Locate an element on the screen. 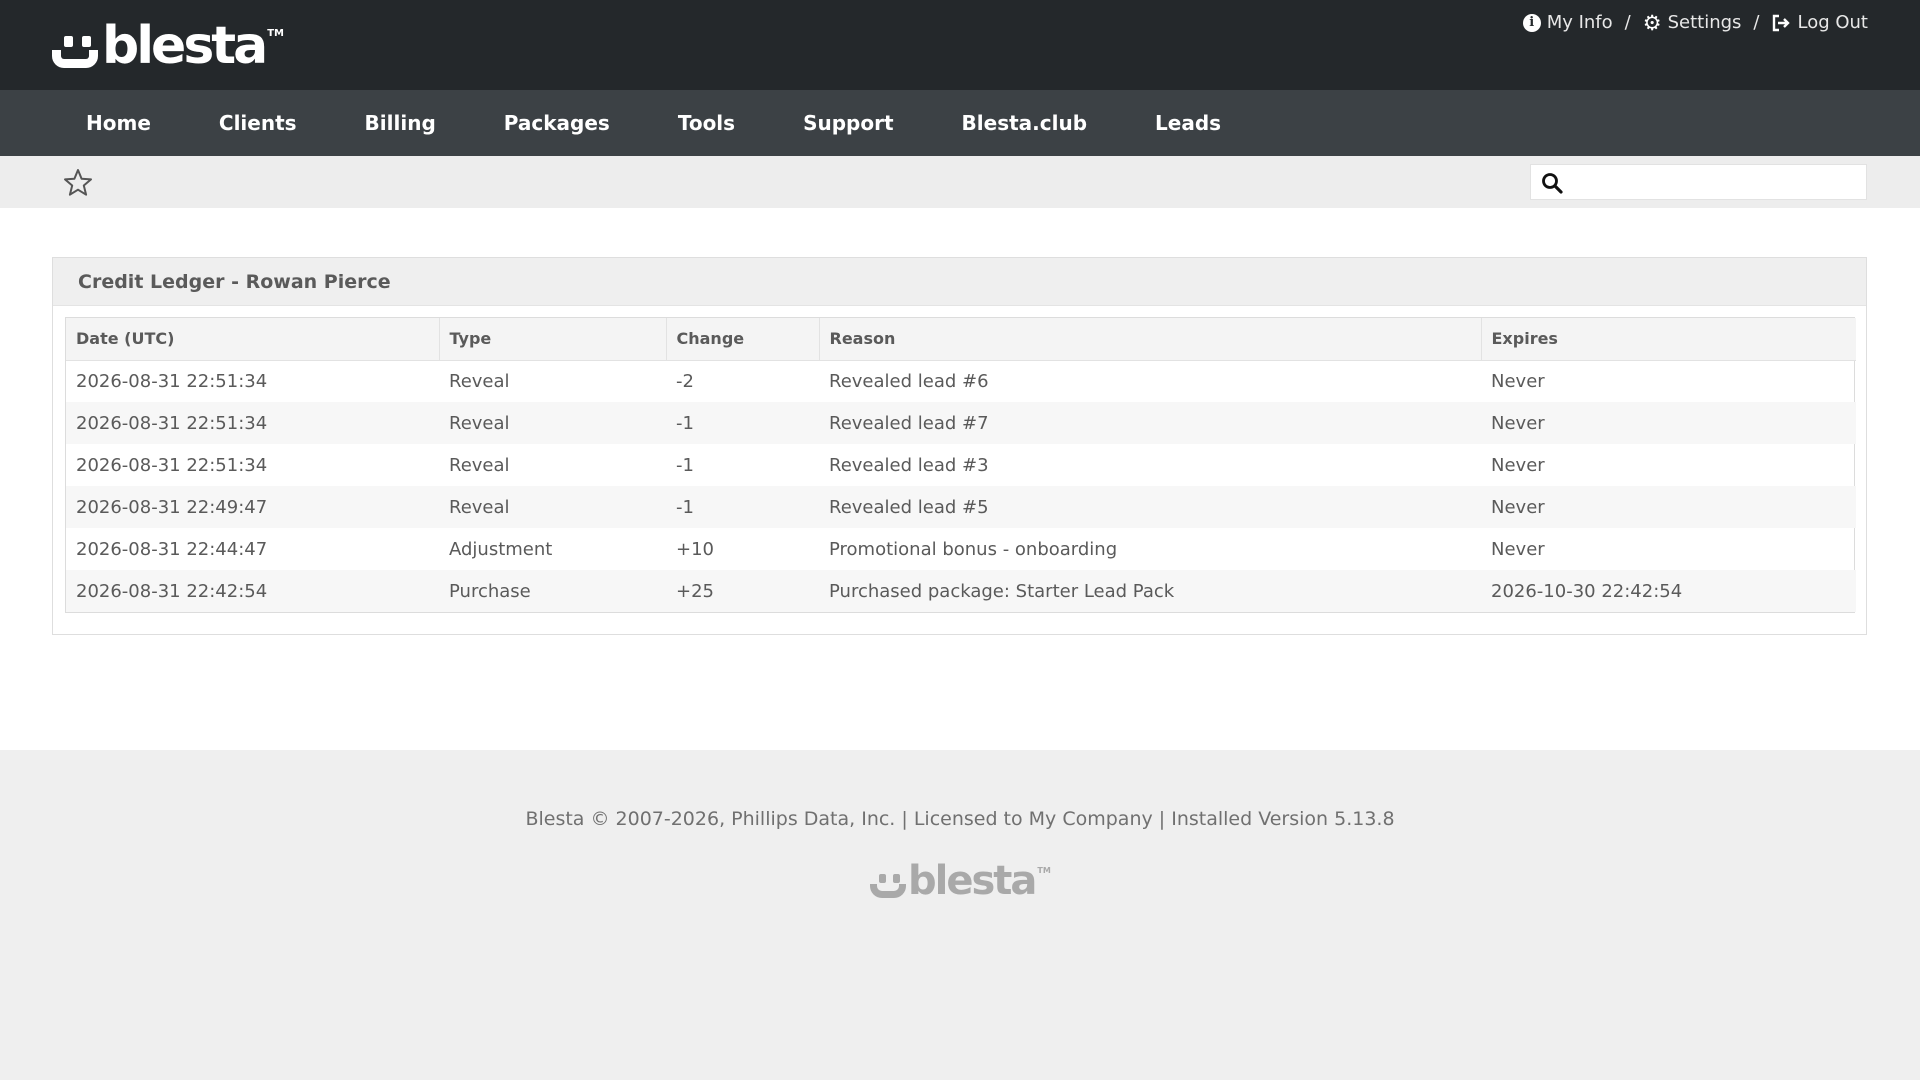 This screenshot has width=1920, height=1080. log-out-link: Log Out is located at coordinates (1819, 22).